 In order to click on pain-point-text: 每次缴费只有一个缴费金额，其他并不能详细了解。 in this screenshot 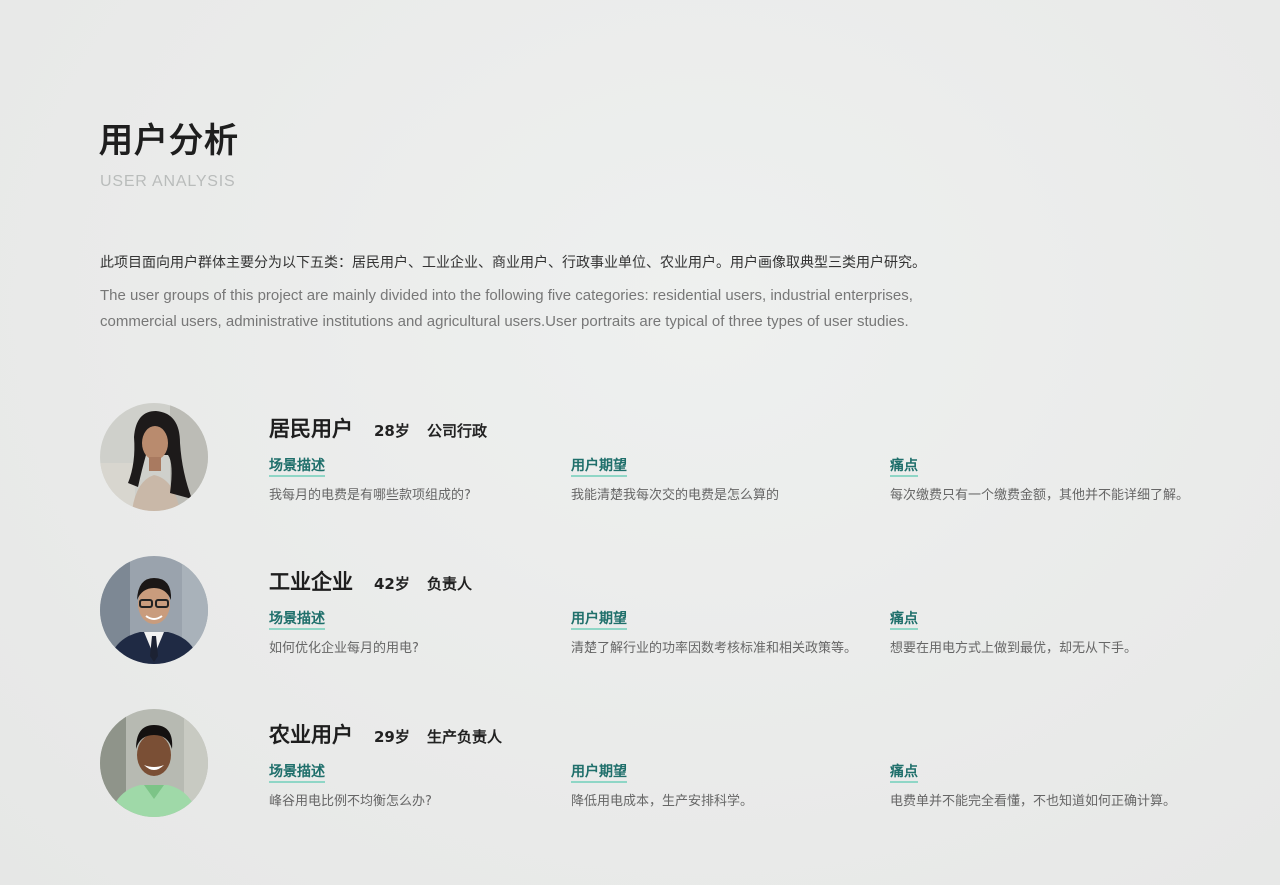, I will do `click(1040, 495)`.